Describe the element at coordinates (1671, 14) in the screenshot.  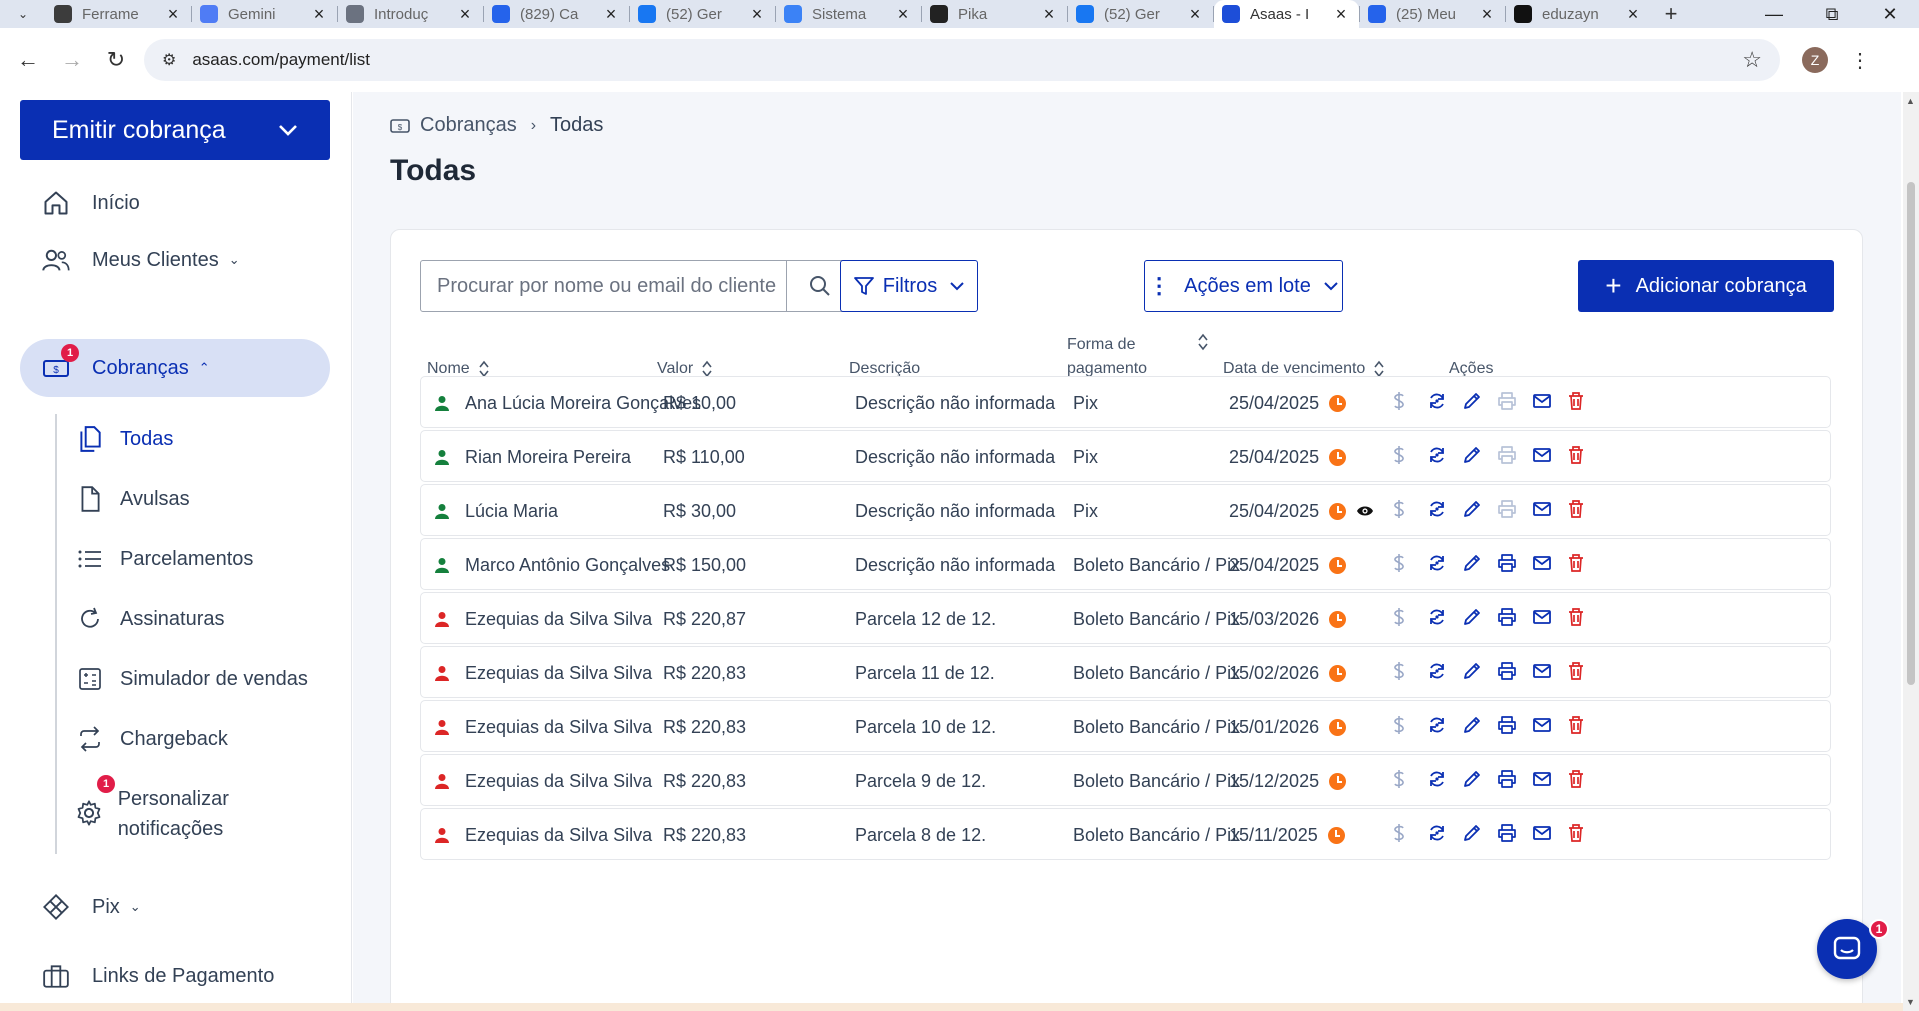
I see `new-tab-button: +` at that location.